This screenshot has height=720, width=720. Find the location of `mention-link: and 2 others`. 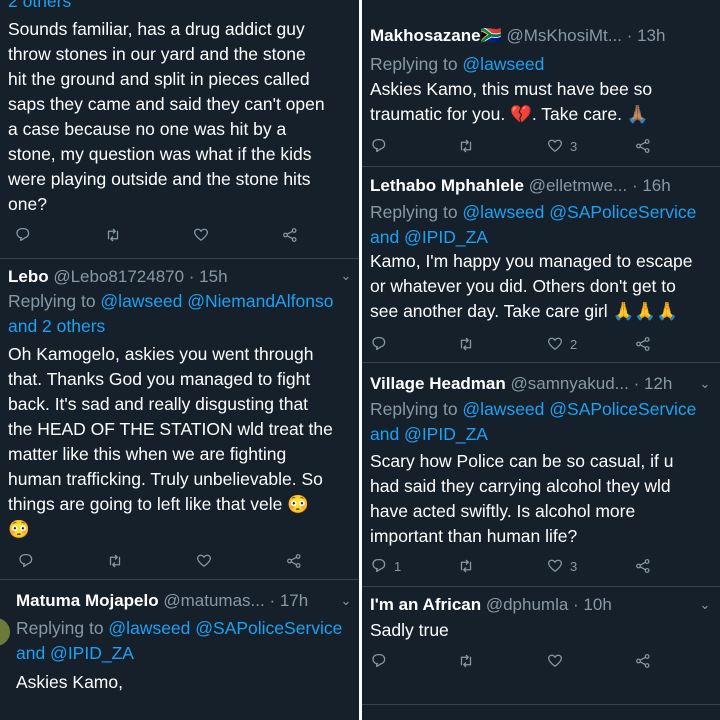

mention-link: and 2 others is located at coordinates (56, 326).